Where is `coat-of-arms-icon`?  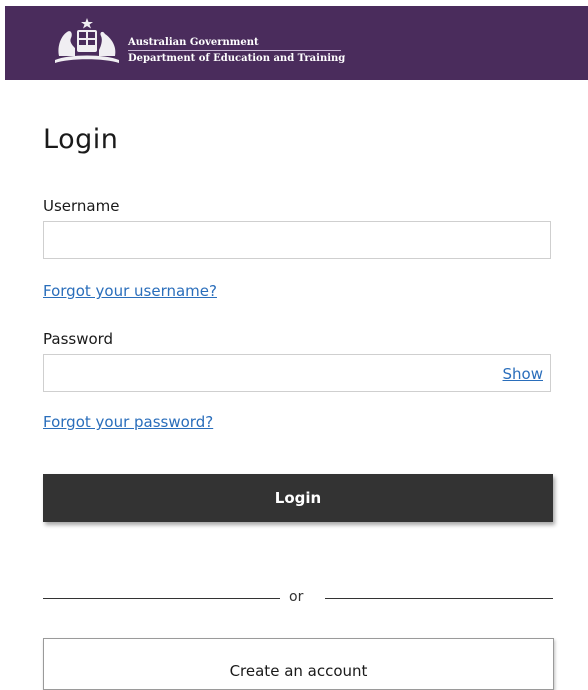 coat-of-arms-icon is located at coordinates (87, 40).